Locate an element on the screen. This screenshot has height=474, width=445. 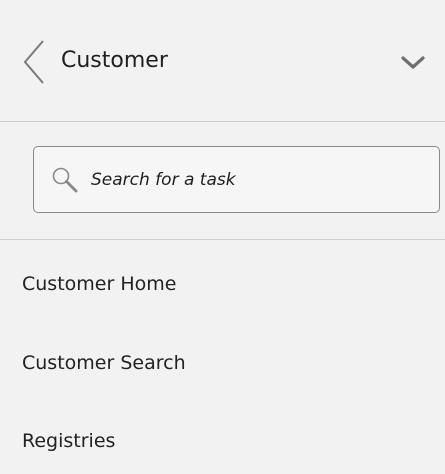
task-search-box is located at coordinates (236, 179).